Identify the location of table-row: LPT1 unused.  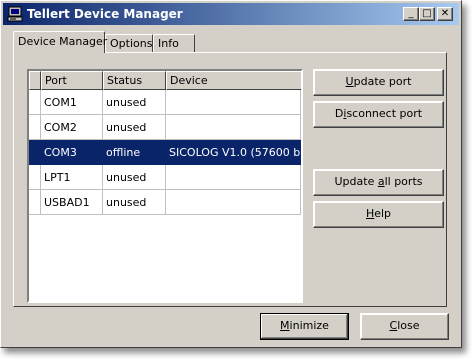
(165, 177).